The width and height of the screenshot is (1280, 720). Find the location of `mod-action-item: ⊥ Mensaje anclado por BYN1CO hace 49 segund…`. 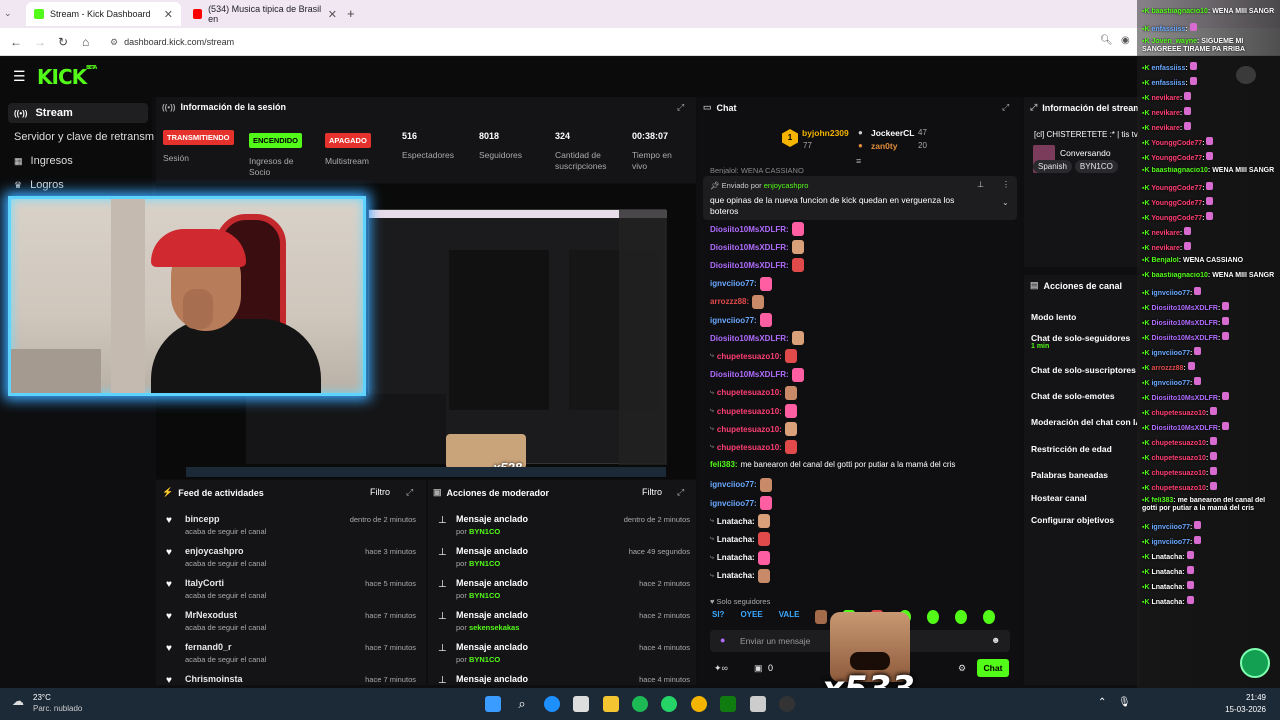

mod-action-item: ⊥ Mensaje anclado por BYN1CO hace 49 segund… is located at coordinates (563, 560).